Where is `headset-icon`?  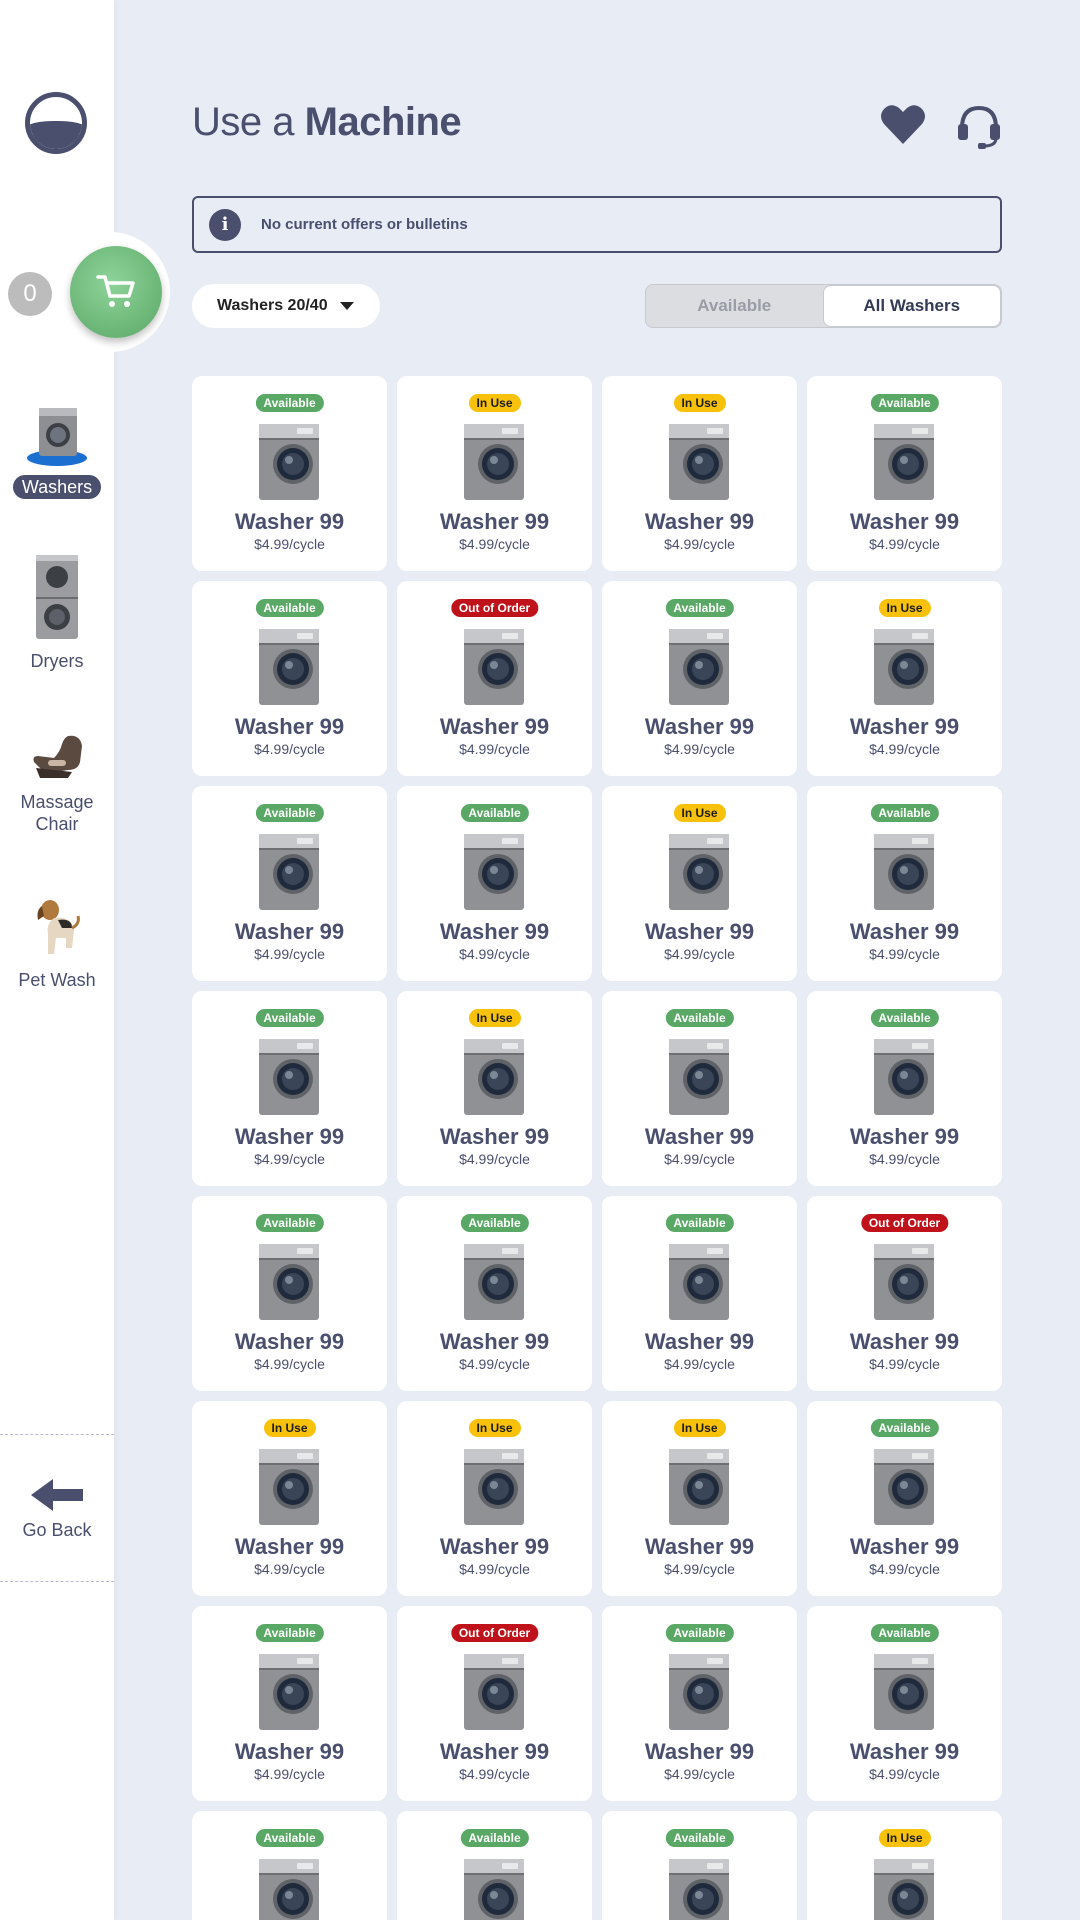
headset-icon is located at coordinates (979, 125).